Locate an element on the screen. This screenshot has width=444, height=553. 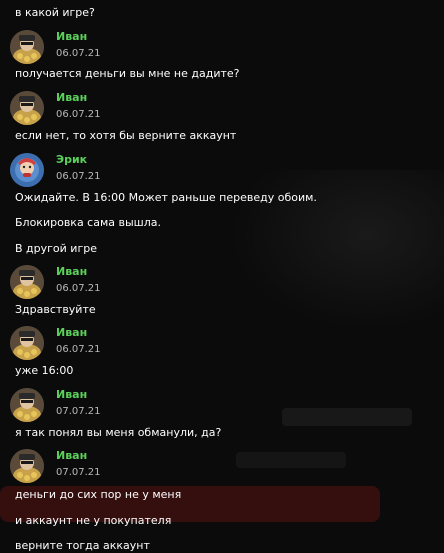
message-text: уже 16:00 is located at coordinates (44, 370).